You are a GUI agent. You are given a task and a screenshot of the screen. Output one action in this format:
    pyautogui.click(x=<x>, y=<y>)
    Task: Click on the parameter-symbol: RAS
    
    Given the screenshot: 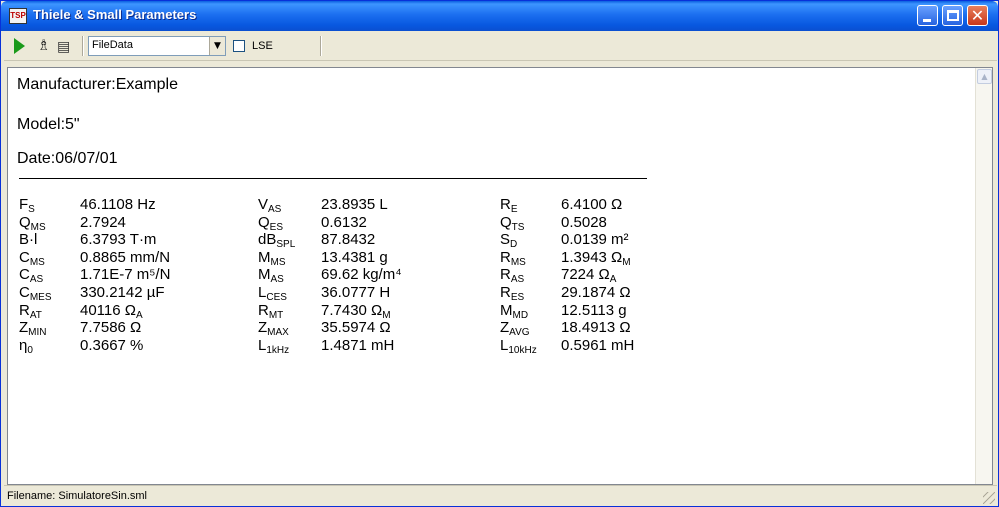 What is the action you would take?
    pyautogui.click(x=512, y=276)
    